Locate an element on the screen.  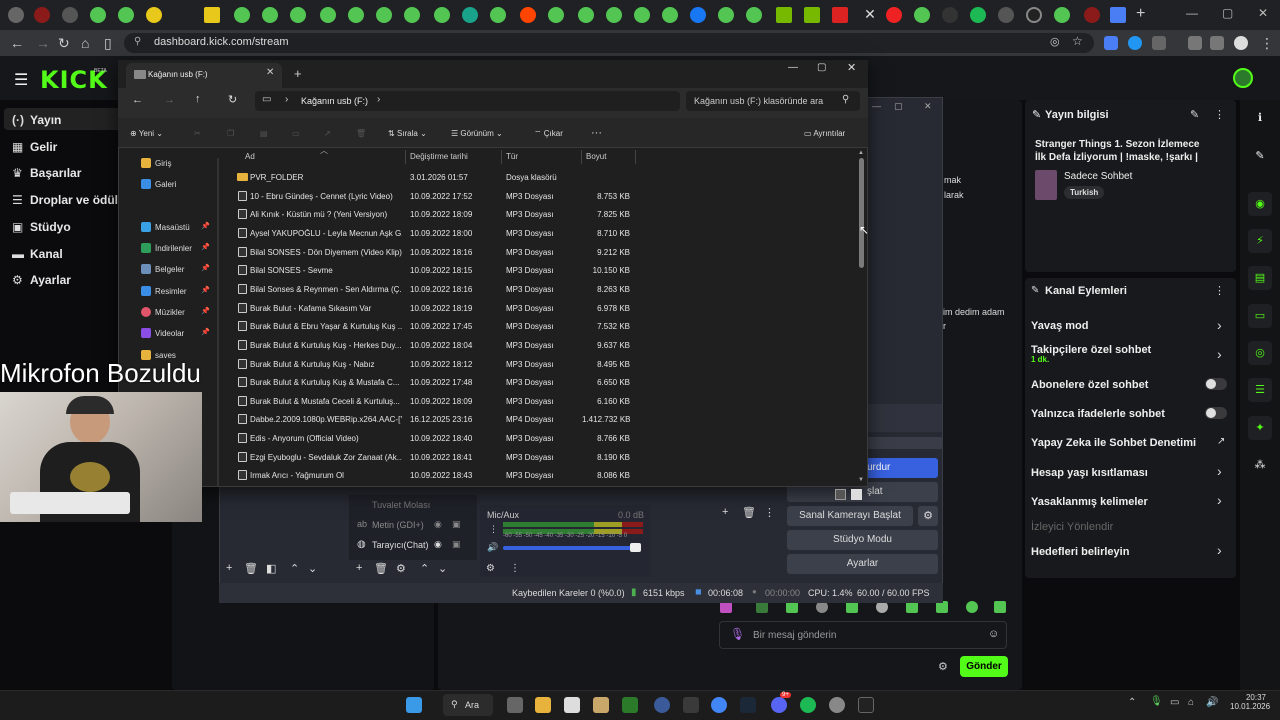
subscribers-only-toggle is located at coordinates (1216, 384).